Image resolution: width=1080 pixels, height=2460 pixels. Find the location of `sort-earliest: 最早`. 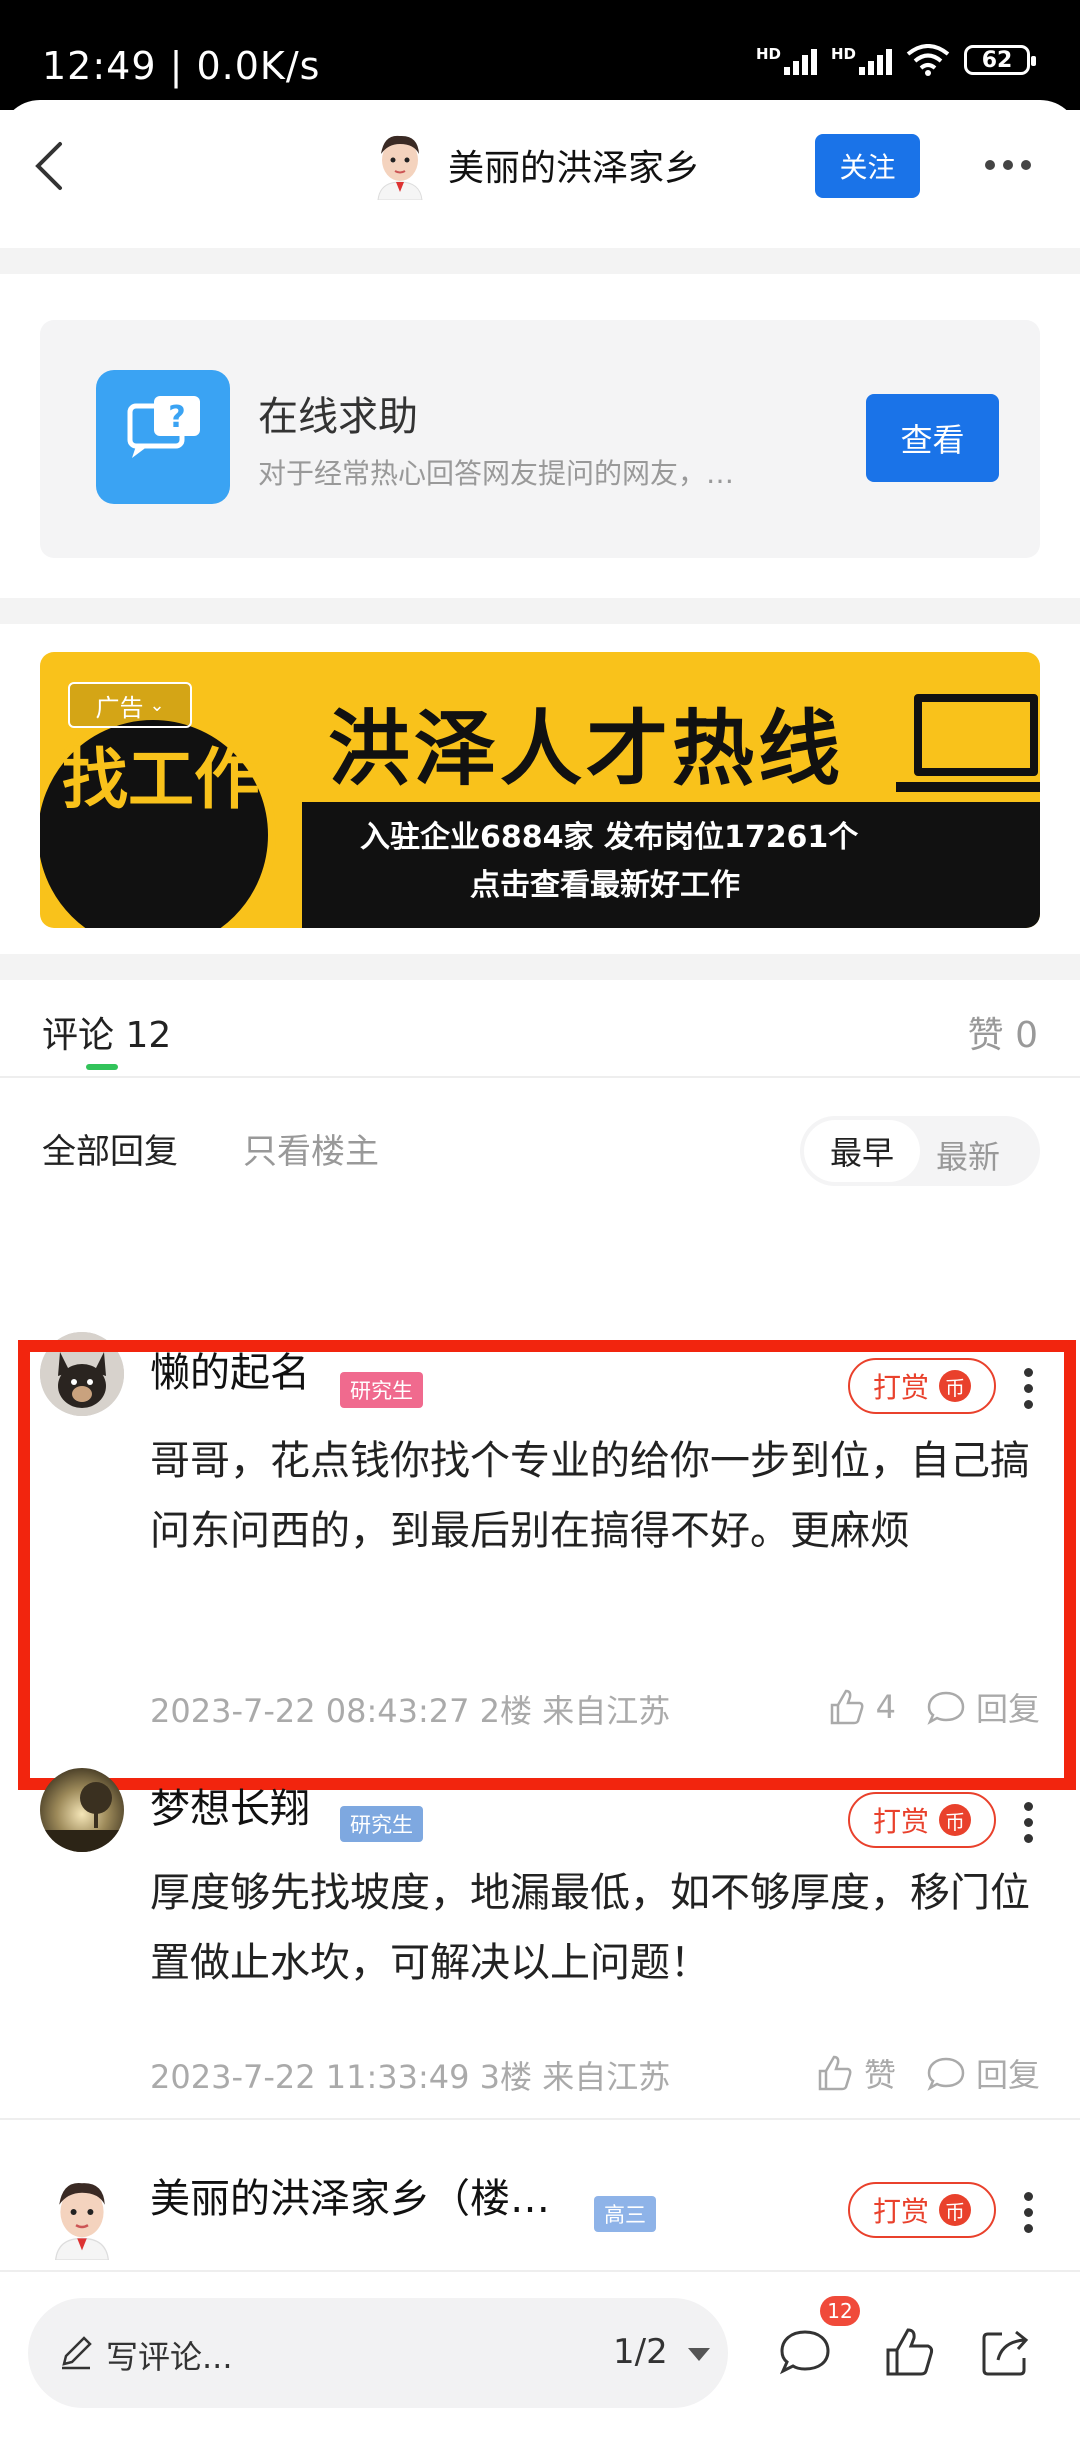

sort-earliest: 最早 is located at coordinates (862, 1151).